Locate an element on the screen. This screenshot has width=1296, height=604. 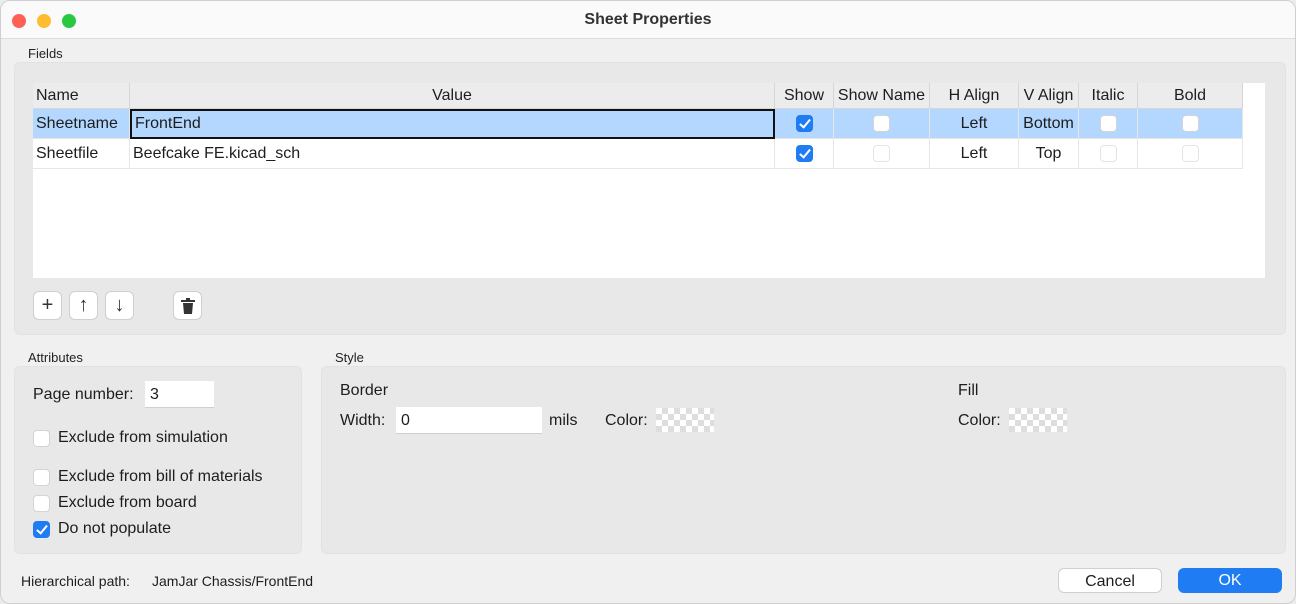
units-label: mils is located at coordinates (563, 420).